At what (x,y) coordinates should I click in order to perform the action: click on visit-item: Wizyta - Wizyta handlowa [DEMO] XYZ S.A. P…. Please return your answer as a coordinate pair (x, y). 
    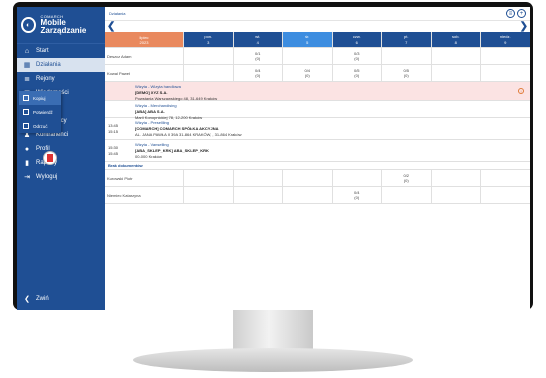
    Looking at the image, I should click on (317, 91).